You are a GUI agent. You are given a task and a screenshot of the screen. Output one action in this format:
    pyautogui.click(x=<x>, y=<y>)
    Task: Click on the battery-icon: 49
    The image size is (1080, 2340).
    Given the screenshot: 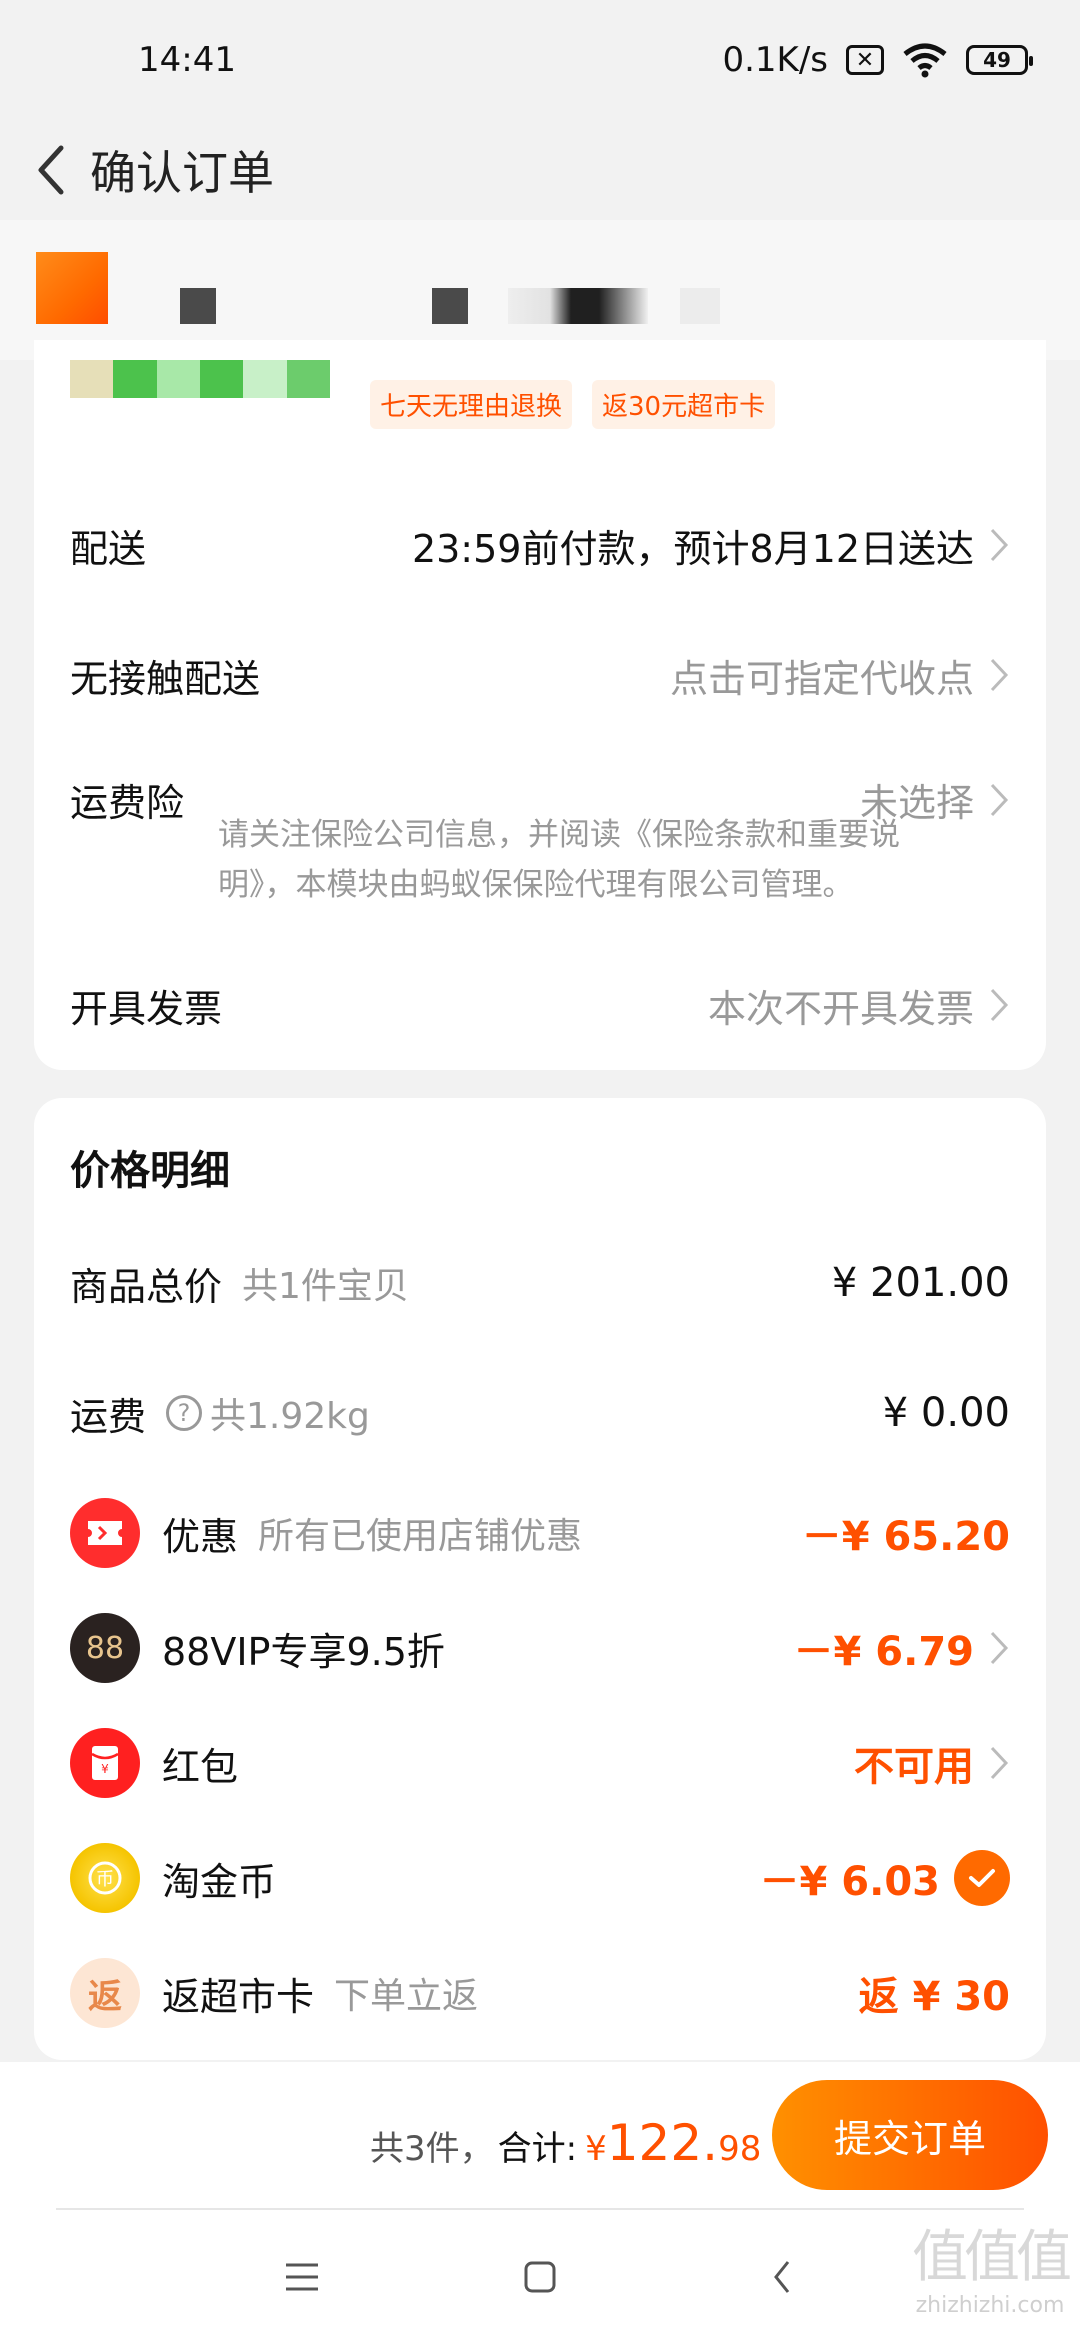 What is the action you would take?
    pyautogui.click(x=999, y=60)
    